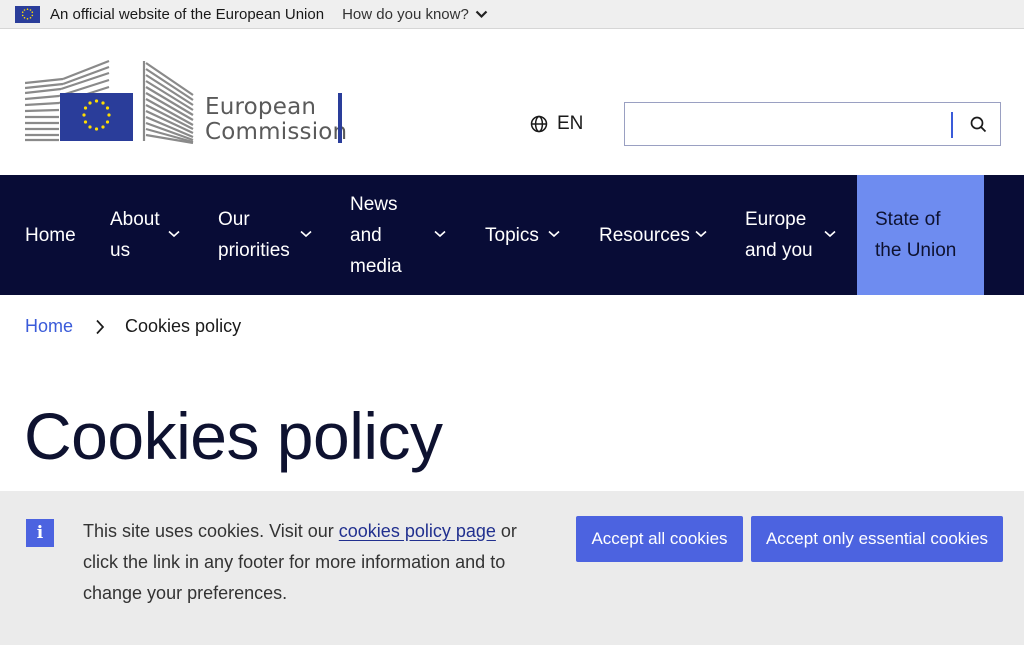 This screenshot has height=645, width=1024. I want to click on nav-item-about-us: About us, so click(148, 235).